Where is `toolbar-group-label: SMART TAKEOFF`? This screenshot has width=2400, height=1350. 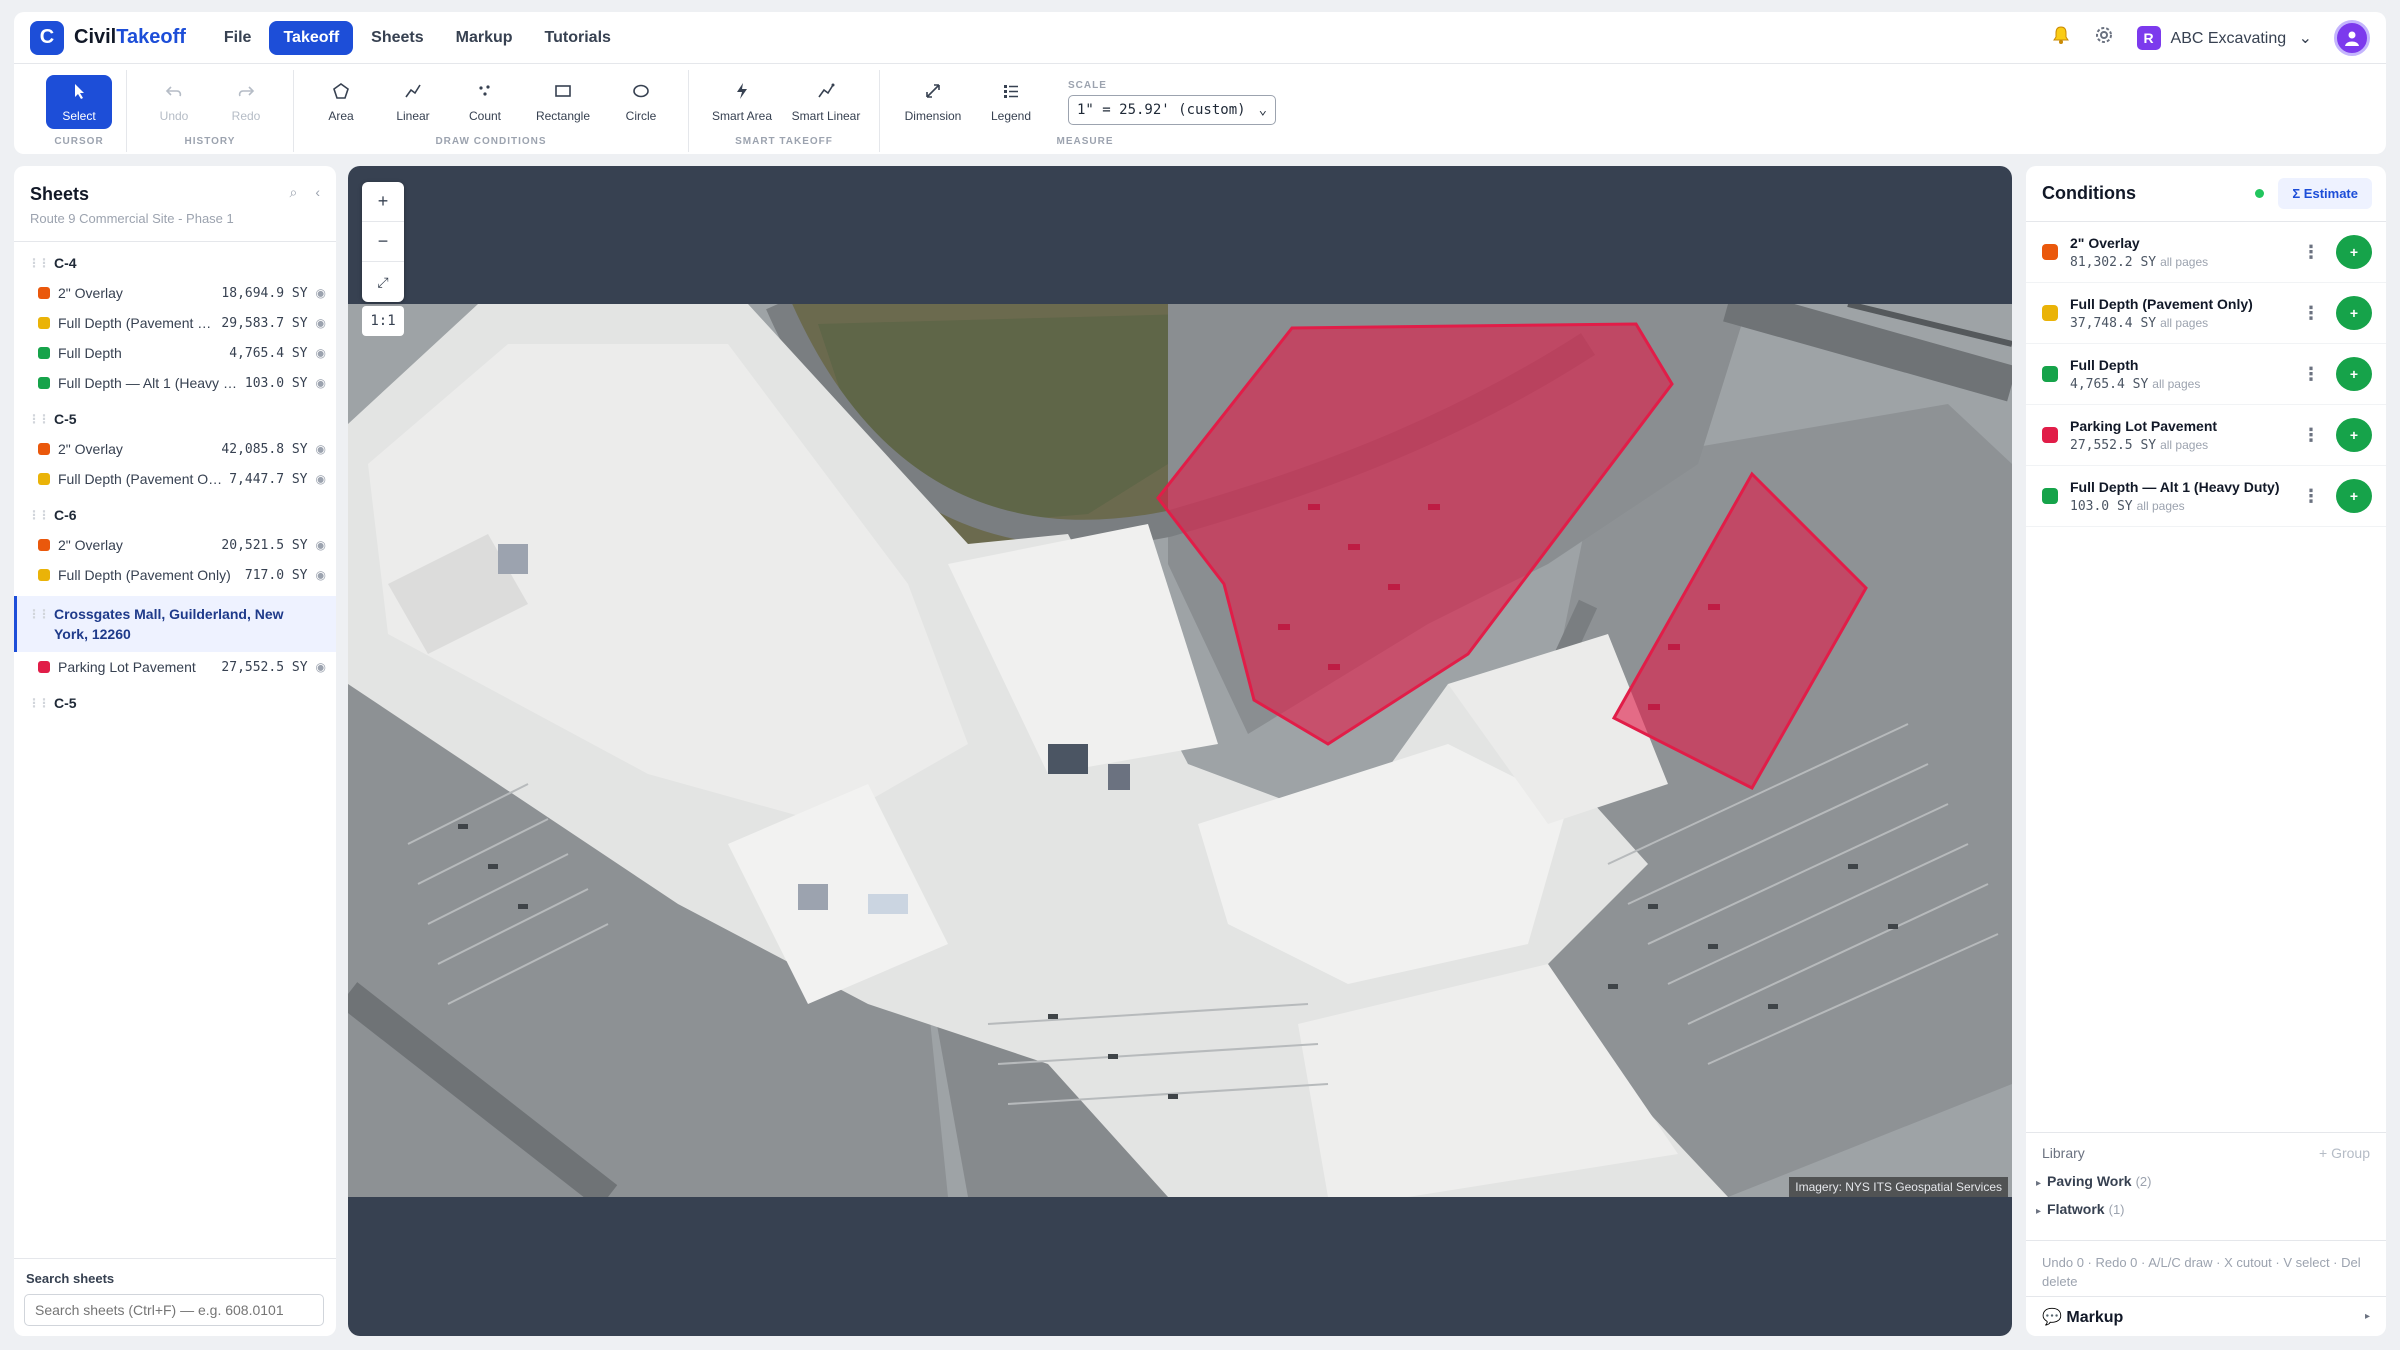
toolbar-group-label: SMART TAKEOFF is located at coordinates (784, 141).